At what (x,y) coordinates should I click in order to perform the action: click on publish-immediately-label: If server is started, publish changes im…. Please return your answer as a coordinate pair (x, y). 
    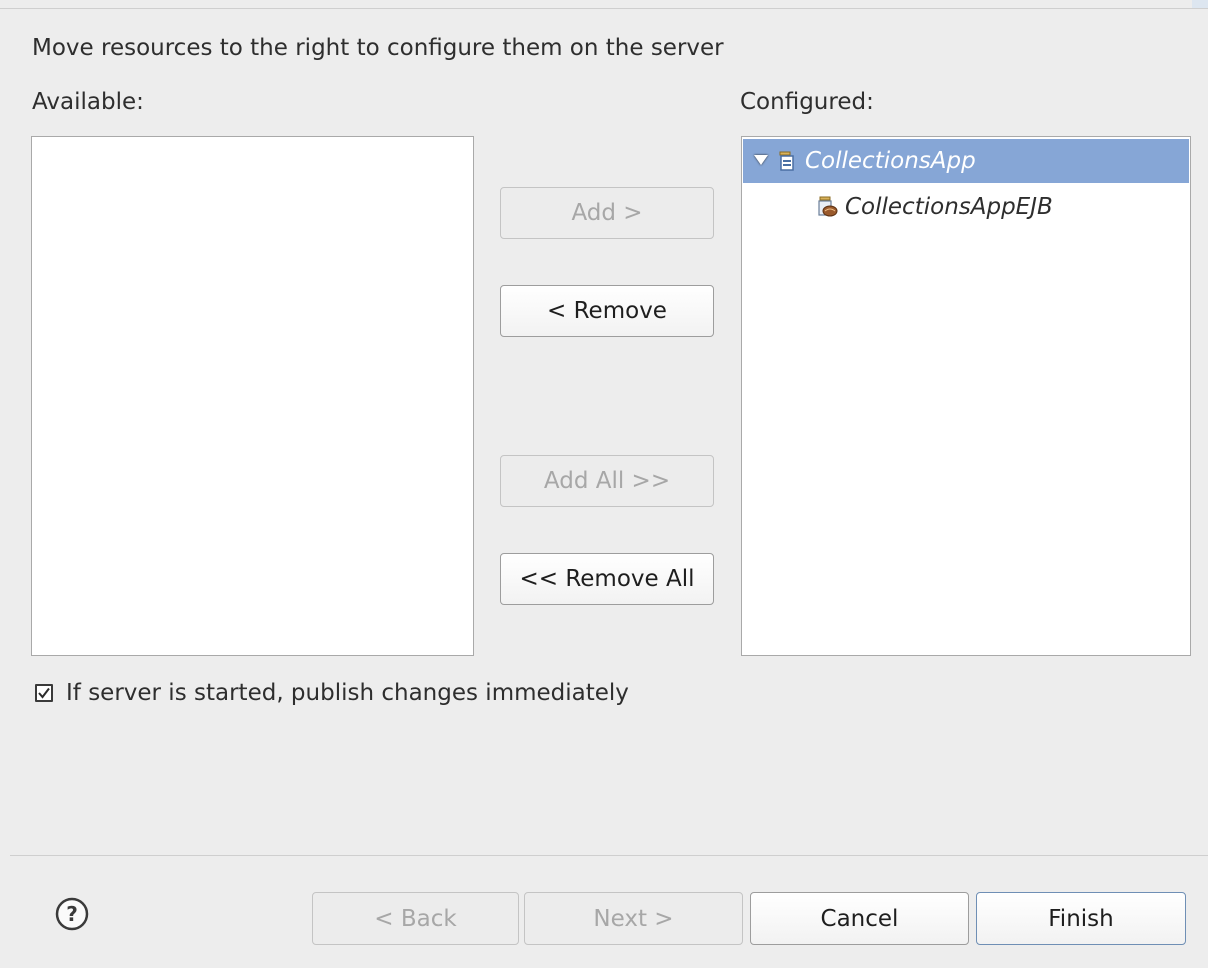
    Looking at the image, I should click on (347, 693).